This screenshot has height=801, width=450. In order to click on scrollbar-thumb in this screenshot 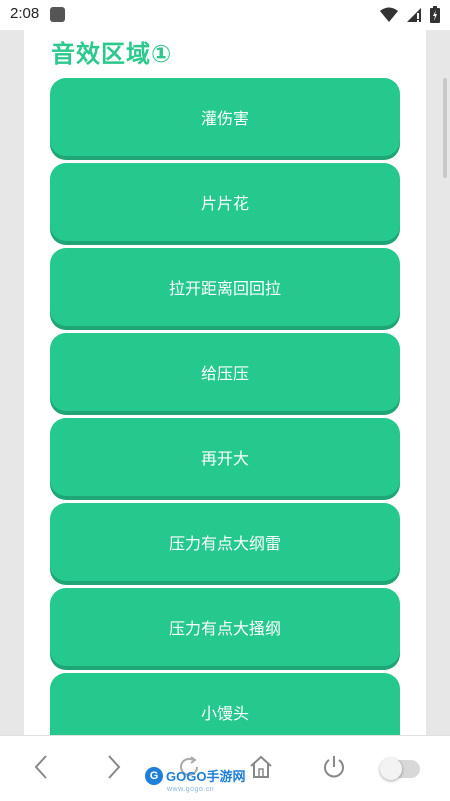, I will do `click(445, 128)`.